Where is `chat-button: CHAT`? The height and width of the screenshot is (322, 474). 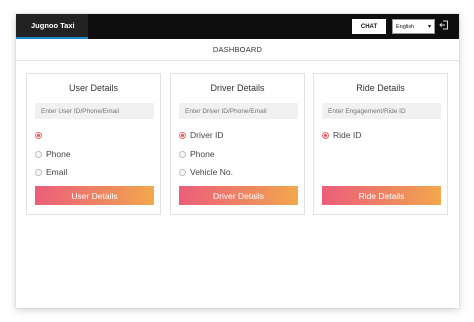 chat-button: CHAT is located at coordinates (369, 26).